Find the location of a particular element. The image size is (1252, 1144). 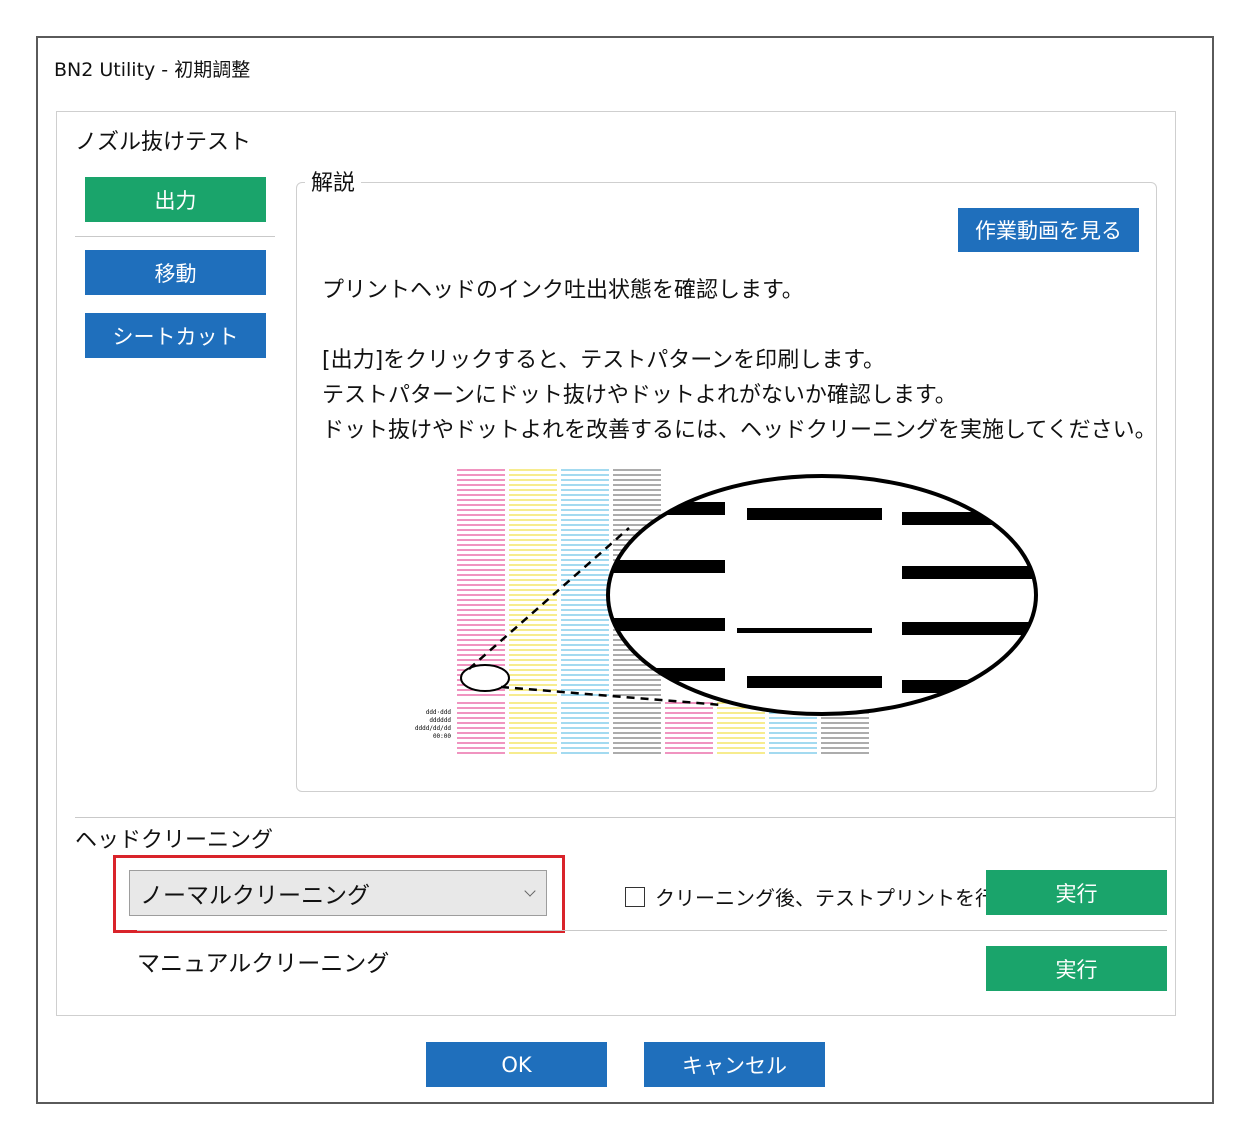

manual-cleaning-execute-button: 実行 is located at coordinates (1076, 968).